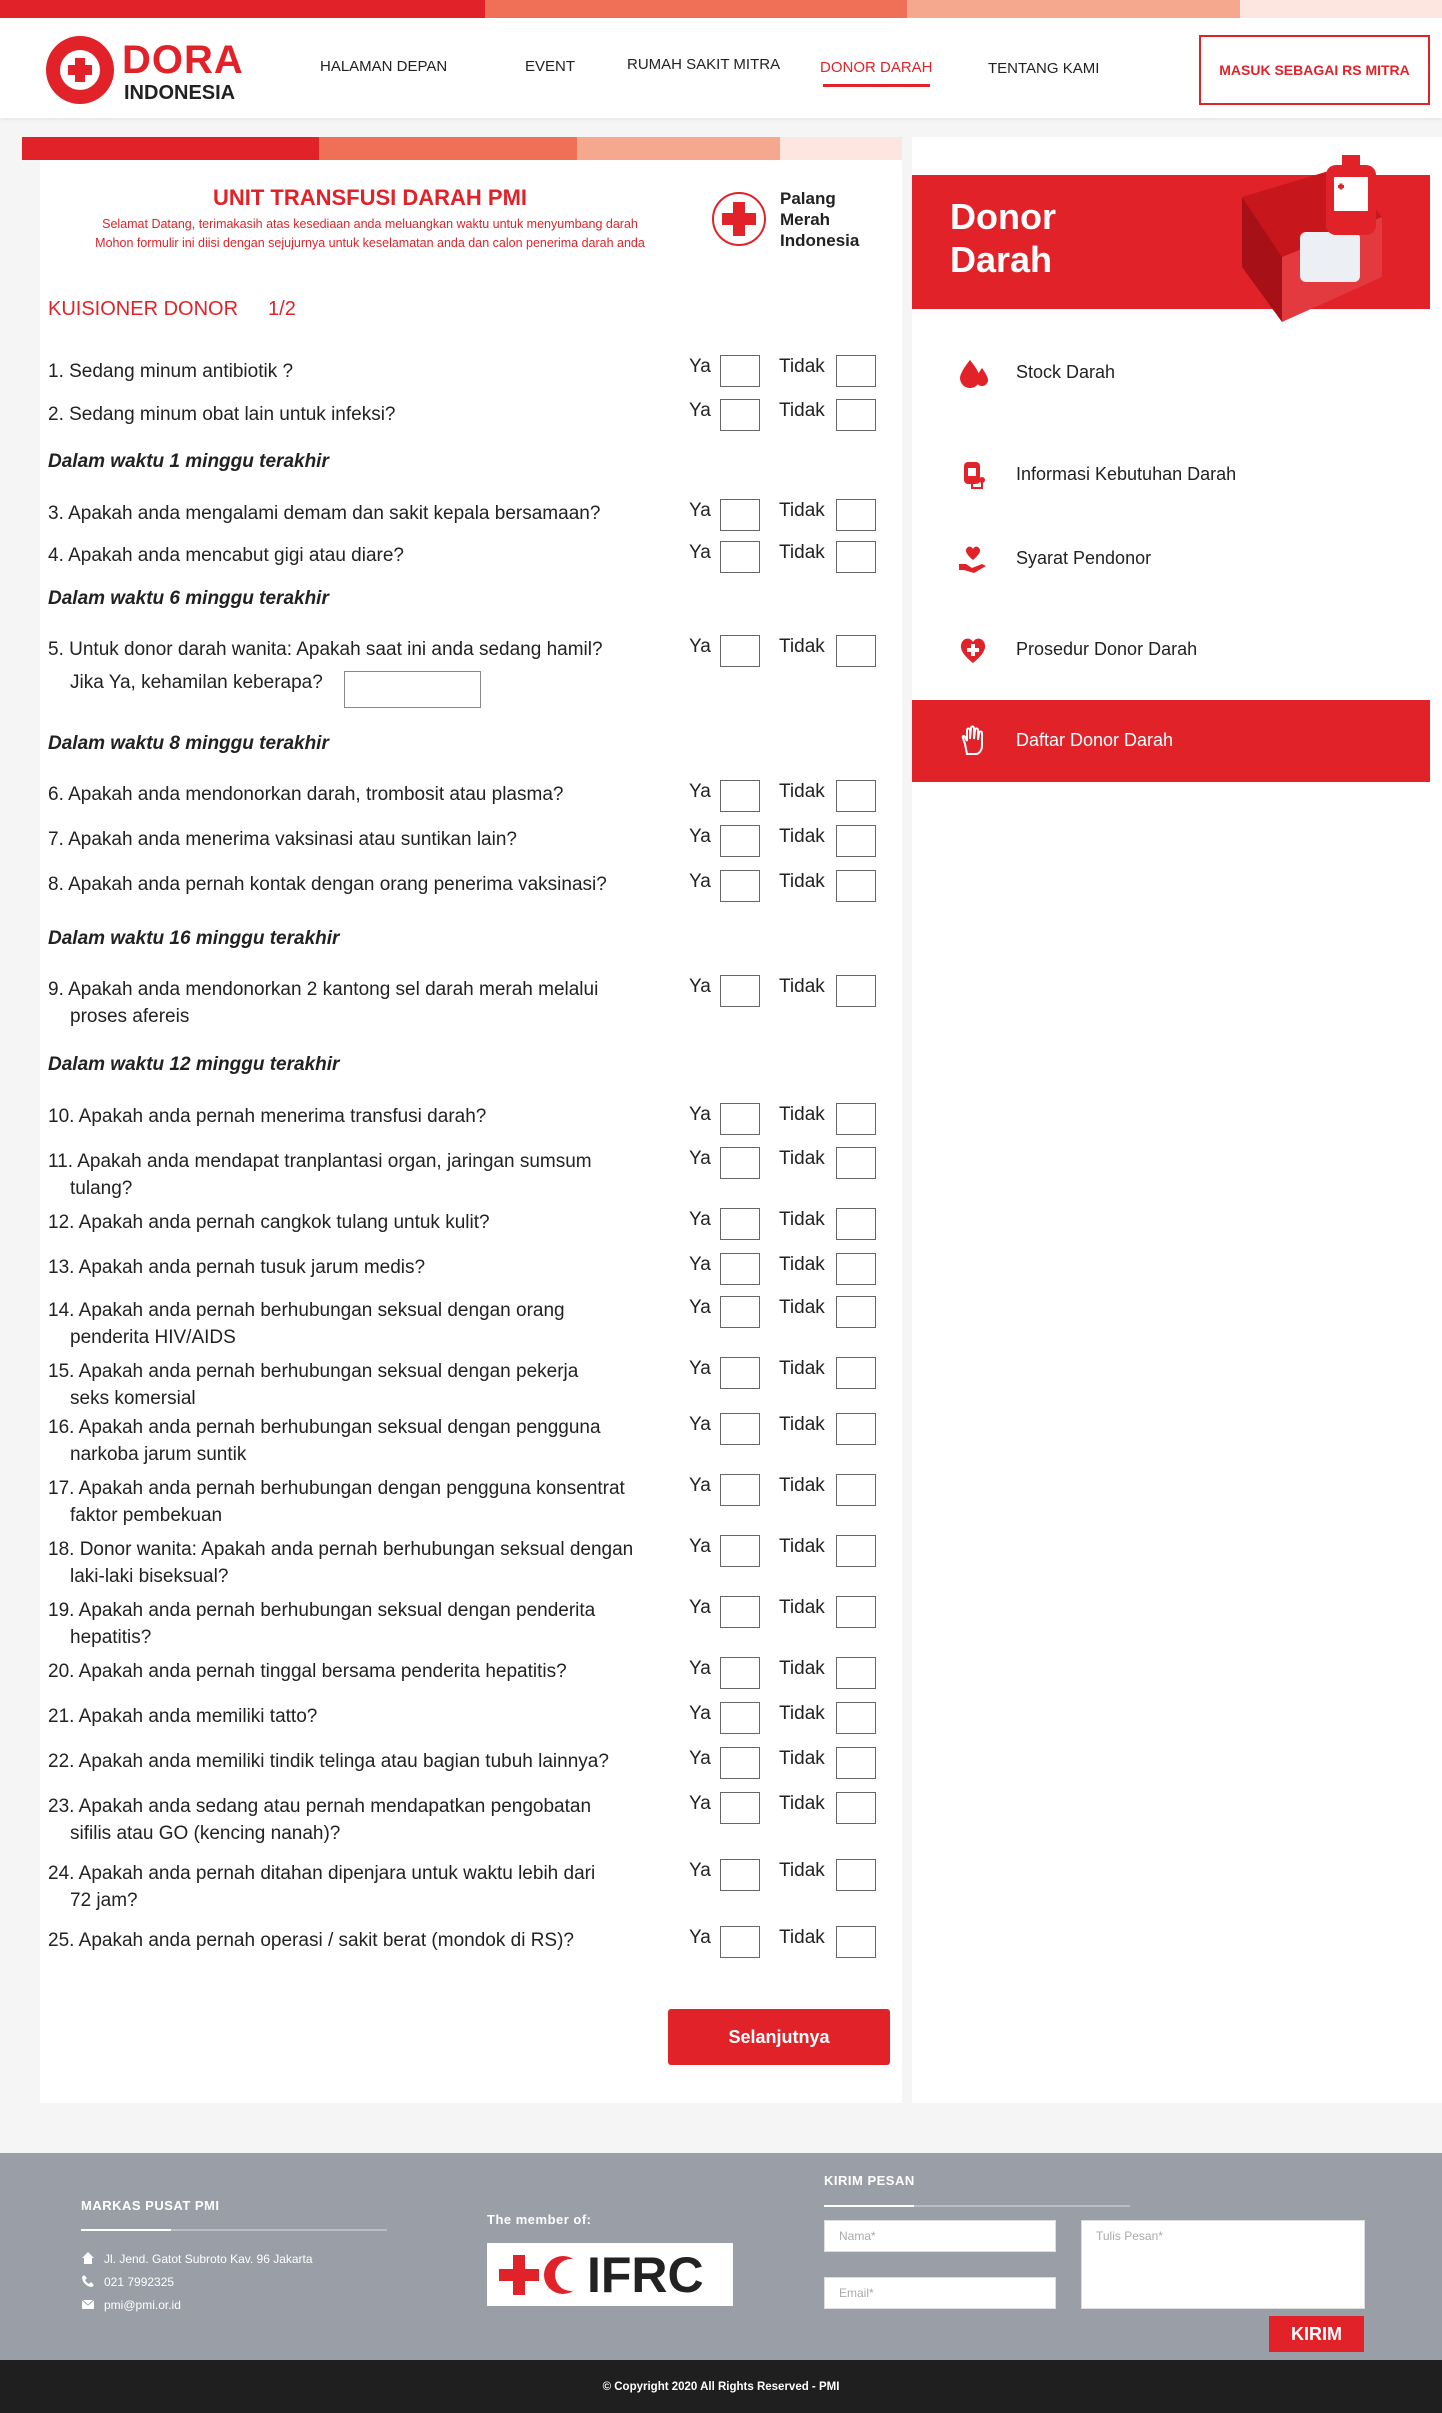 Image resolution: width=1442 pixels, height=2413 pixels. Describe the element at coordinates (180, 93) in the screenshot. I see `brand-sub: INDONESIA` at that location.